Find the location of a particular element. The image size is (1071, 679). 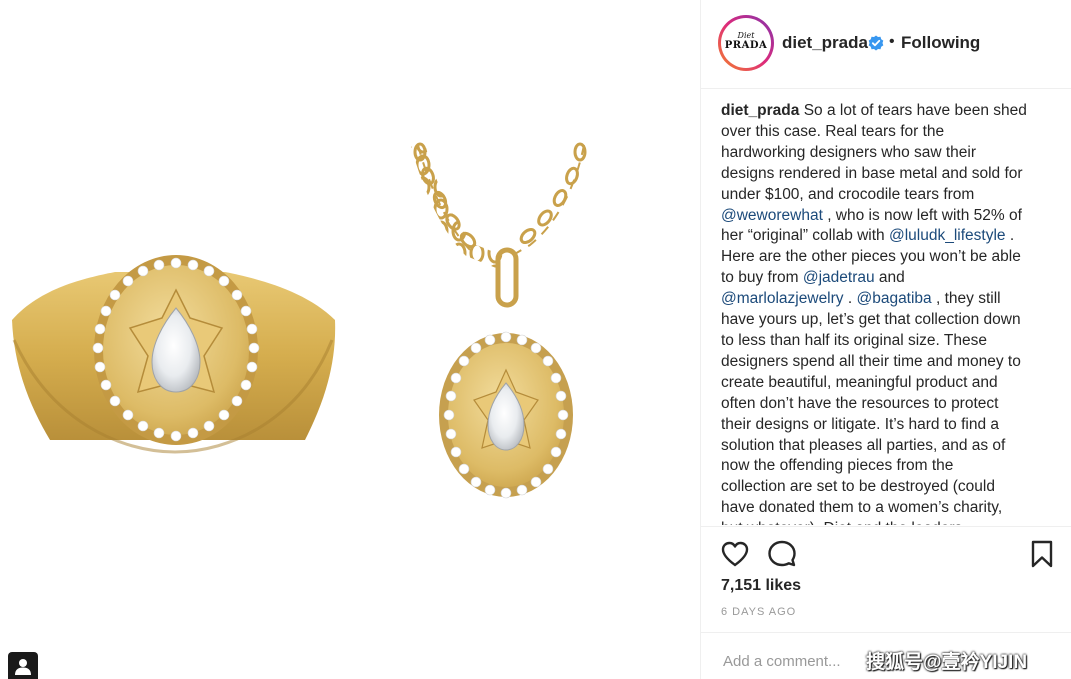

caption-username: diet_prada is located at coordinates (760, 110).